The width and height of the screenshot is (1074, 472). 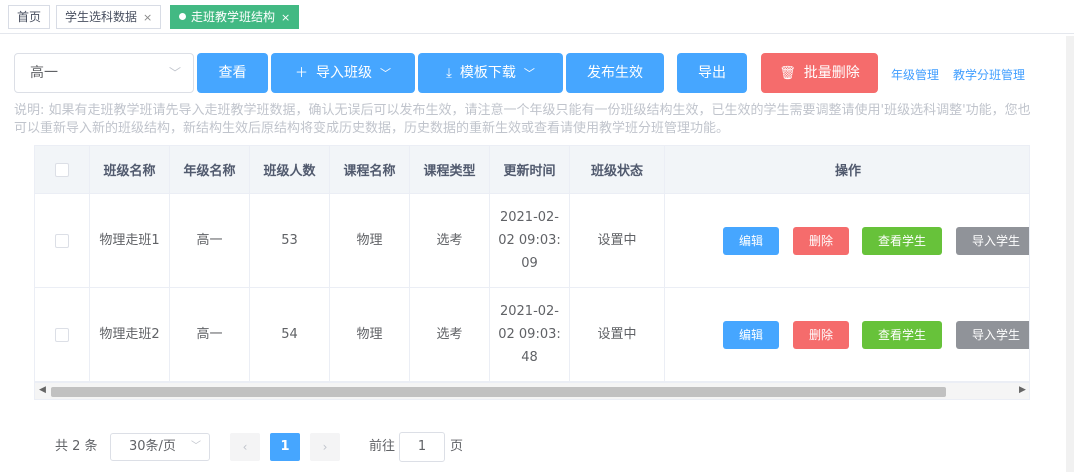 I want to click on chevron-left-icon: ‹, so click(x=245, y=447).